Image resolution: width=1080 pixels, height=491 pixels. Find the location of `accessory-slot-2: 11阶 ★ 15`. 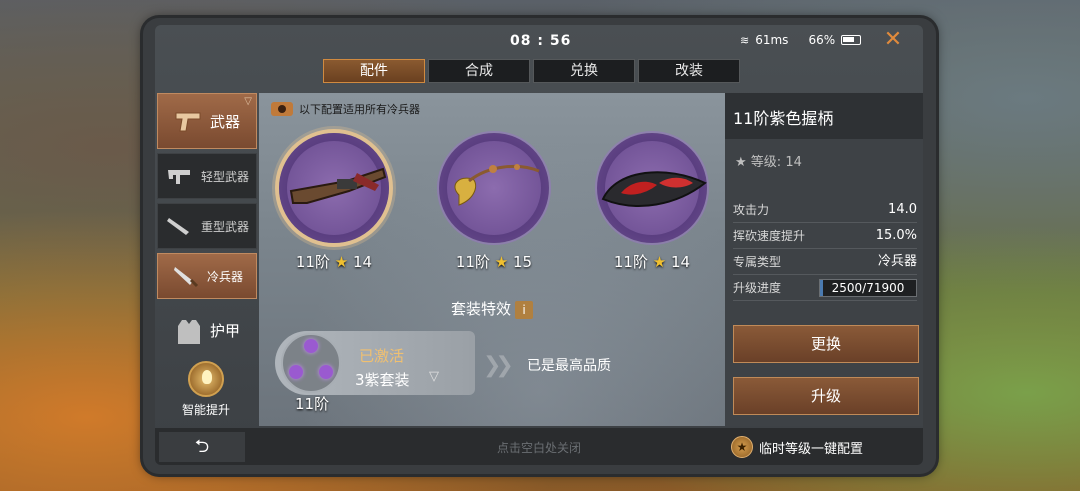

accessory-slot-2: 11阶 ★ 15 is located at coordinates (494, 202).